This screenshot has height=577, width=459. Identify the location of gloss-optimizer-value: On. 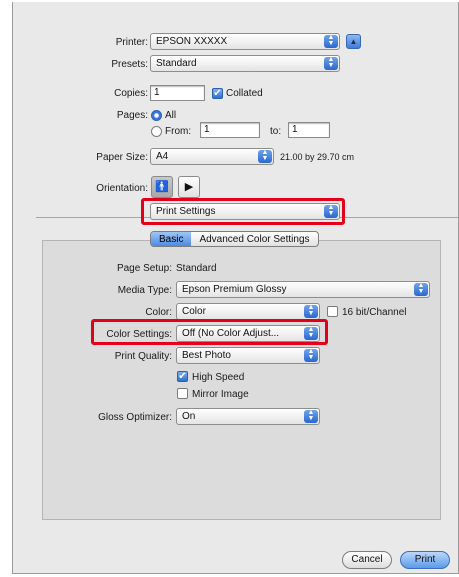
(189, 416).